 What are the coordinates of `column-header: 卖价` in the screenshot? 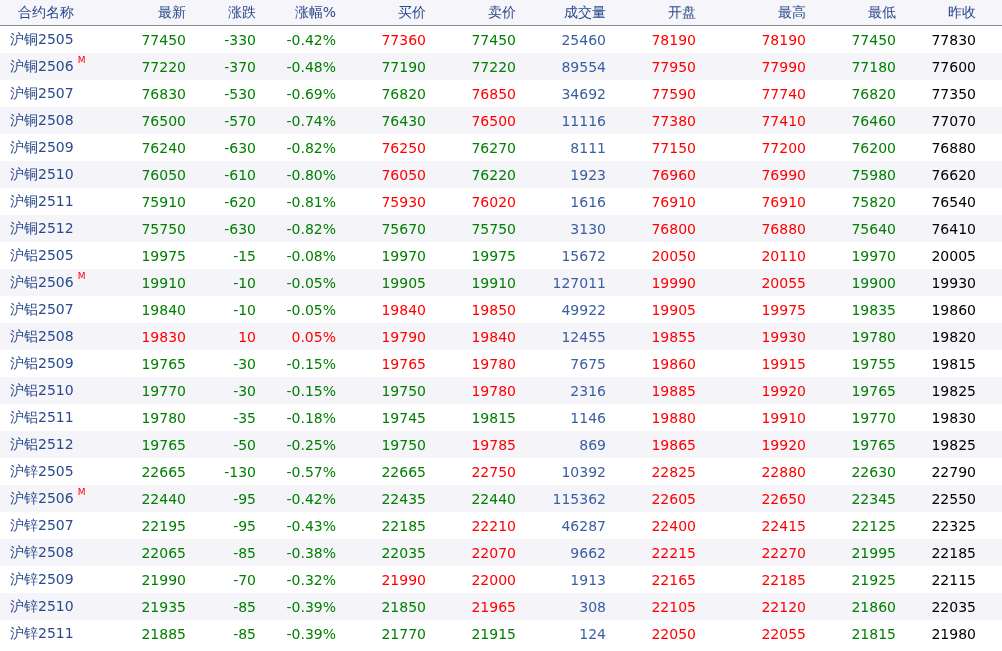 It's located at (475, 12).